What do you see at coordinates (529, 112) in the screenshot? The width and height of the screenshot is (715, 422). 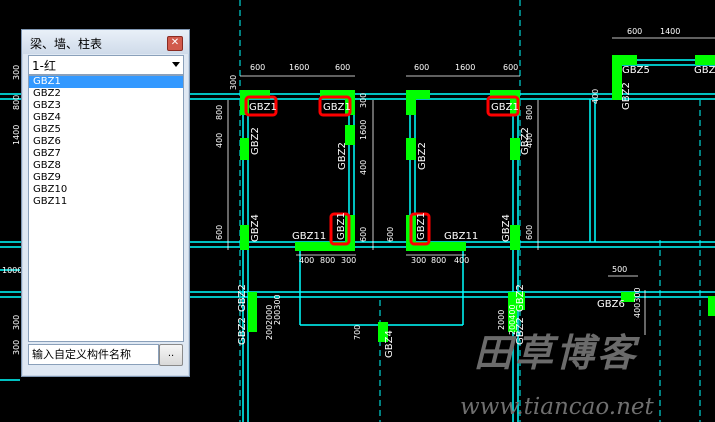 I see `dim-800-d: 800` at bounding box center [529, 112].